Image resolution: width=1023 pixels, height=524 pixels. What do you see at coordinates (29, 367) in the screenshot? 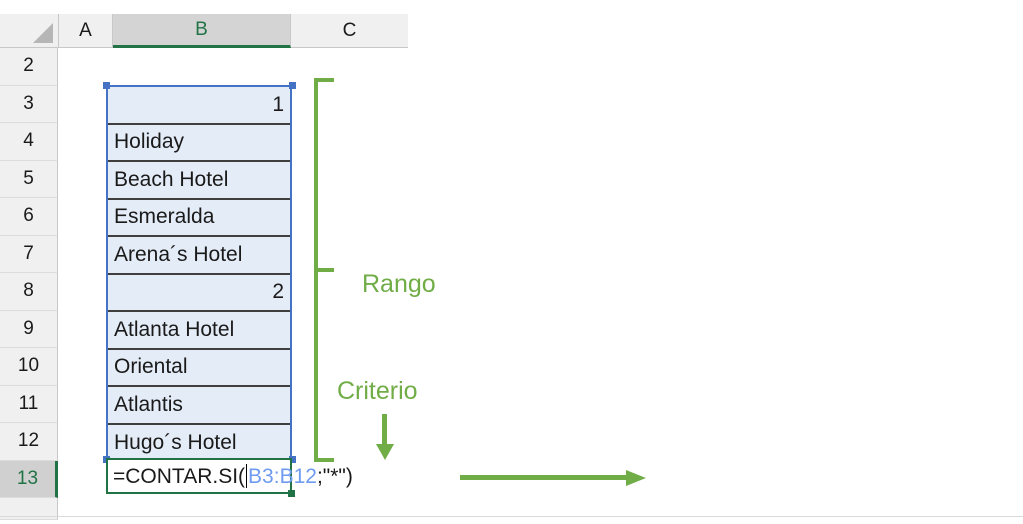
I see `row-header-10: 10` at bounding box center [29, 367].